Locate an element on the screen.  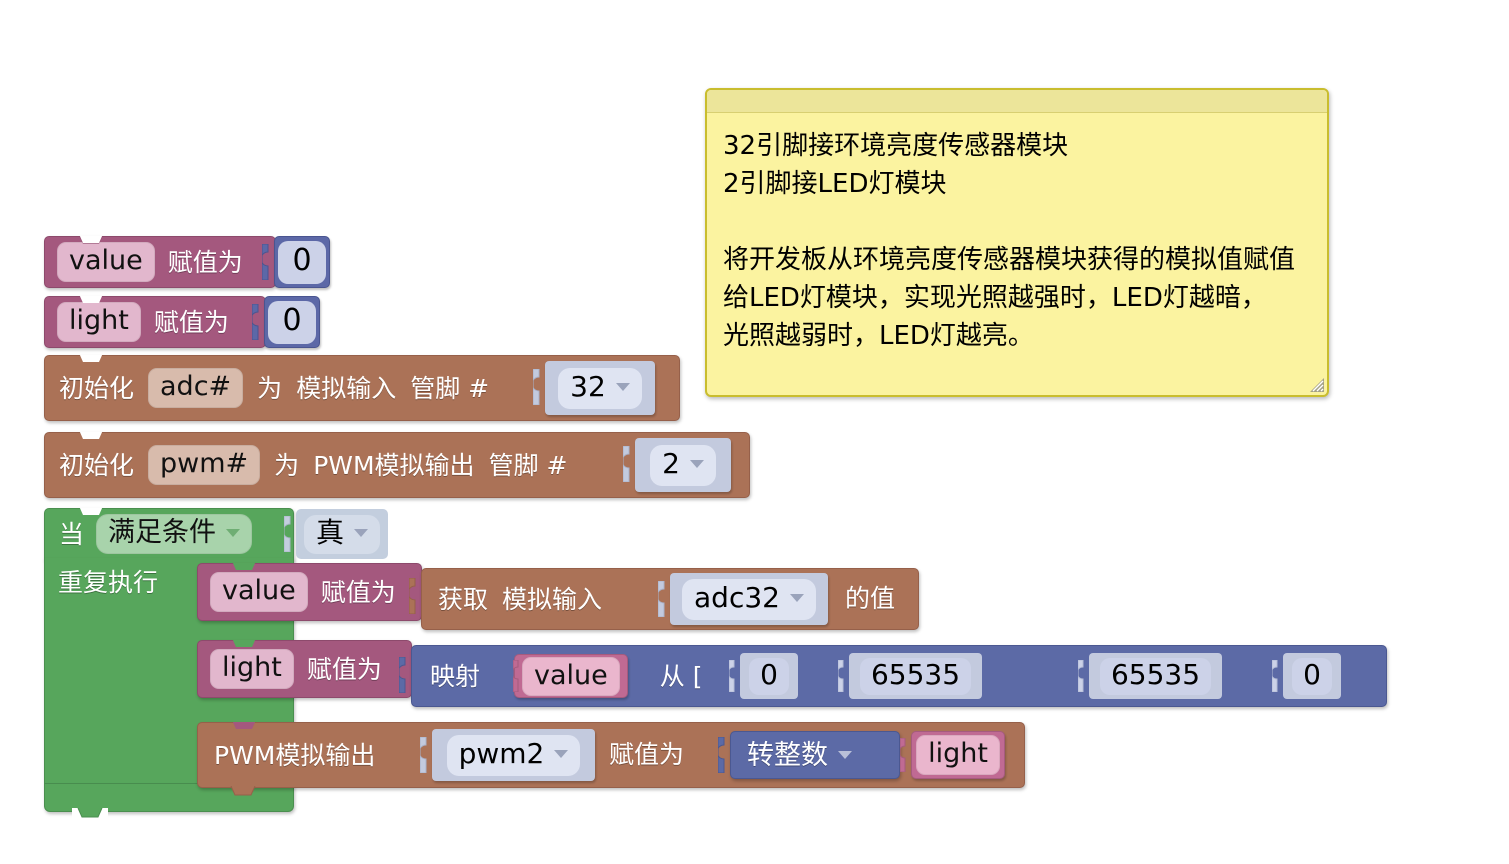
while-loop-block: 当 满足条件 is located at coordinates (169, 534).